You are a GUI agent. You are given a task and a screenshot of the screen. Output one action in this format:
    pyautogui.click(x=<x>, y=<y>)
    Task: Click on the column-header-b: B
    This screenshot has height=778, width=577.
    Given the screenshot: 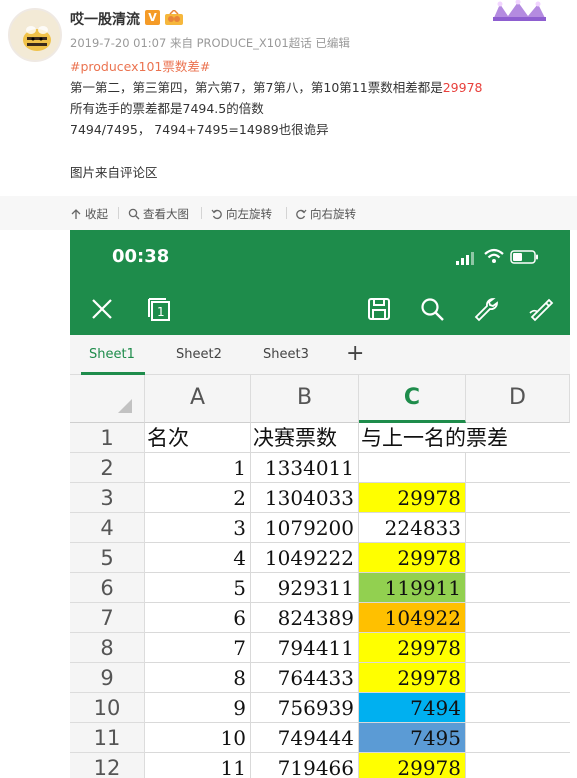 What is the action you would take?
    pyautogui.click(x=305, y=399)
    